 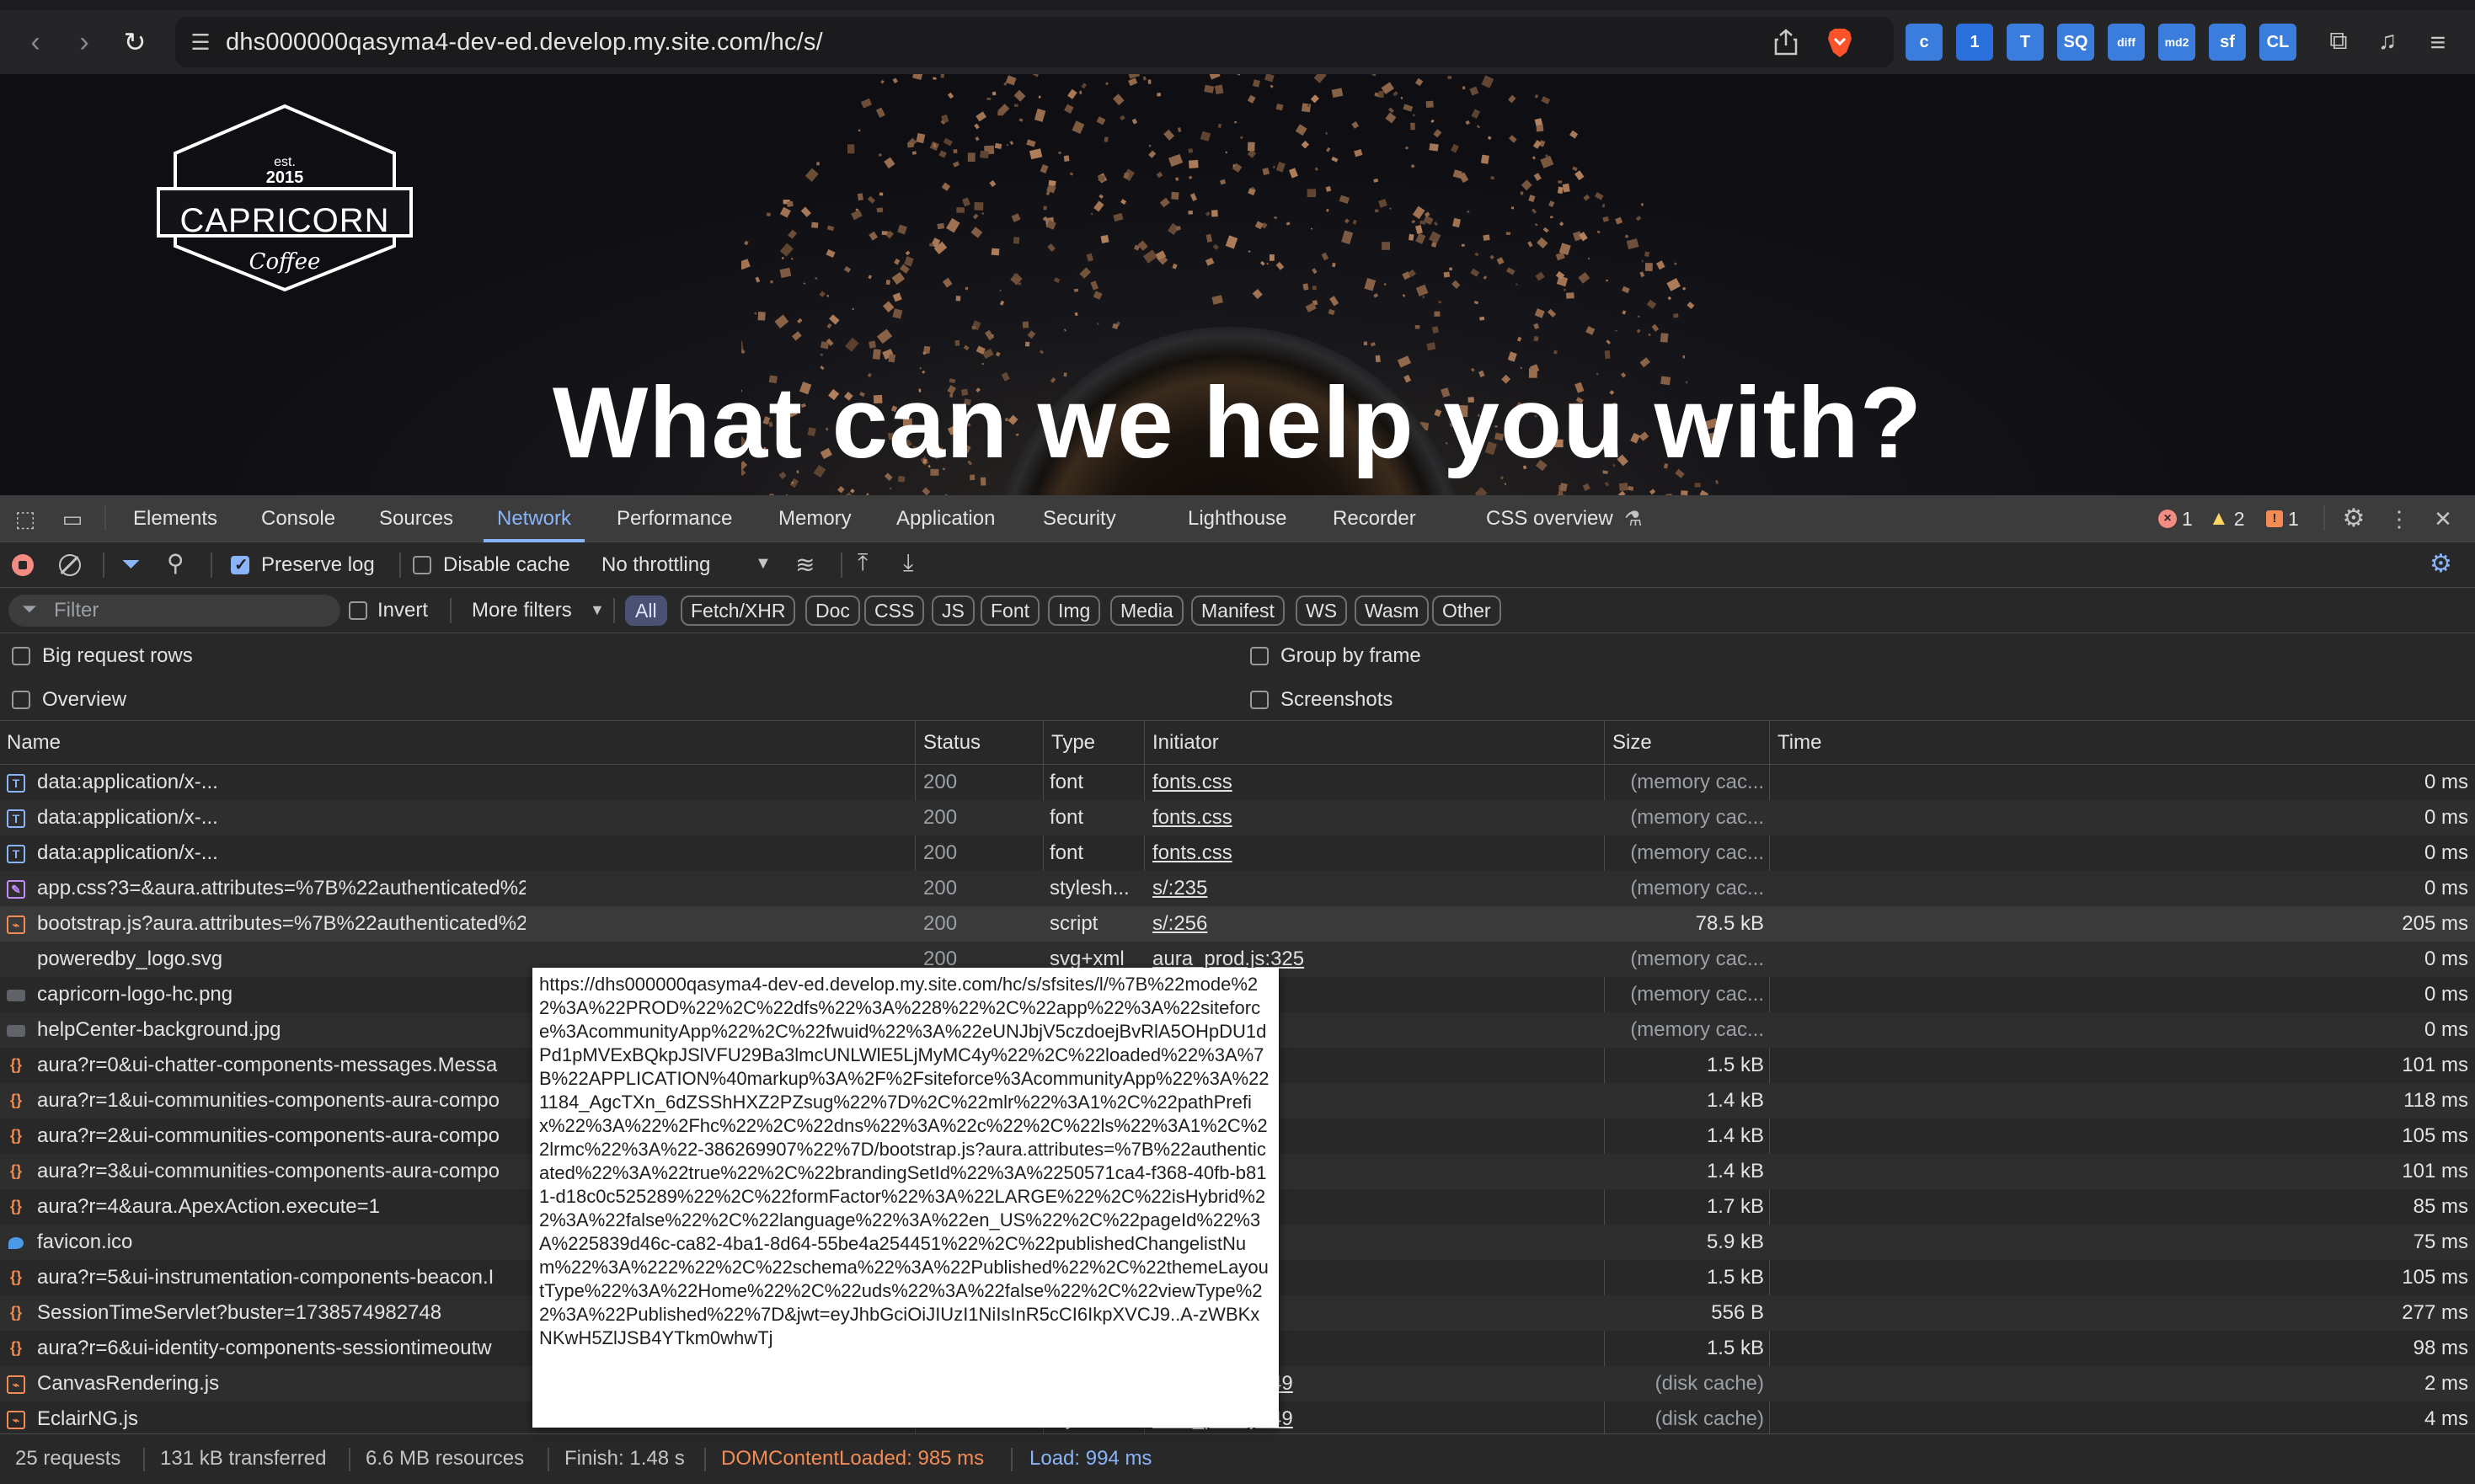 What do you see at coordinates (1322, 611) in the screenshot?
I see `filter-chip-ws: WS` at bounding box center [1322, 611].